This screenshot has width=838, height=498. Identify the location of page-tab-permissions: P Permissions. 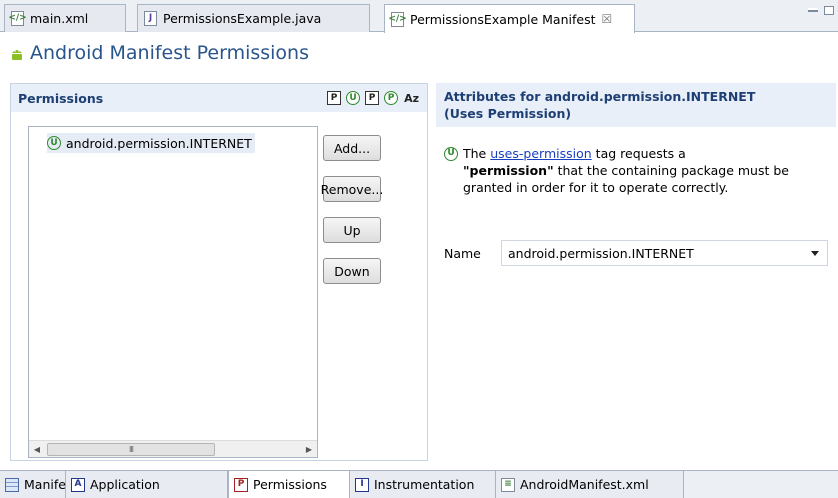
(289, 484).